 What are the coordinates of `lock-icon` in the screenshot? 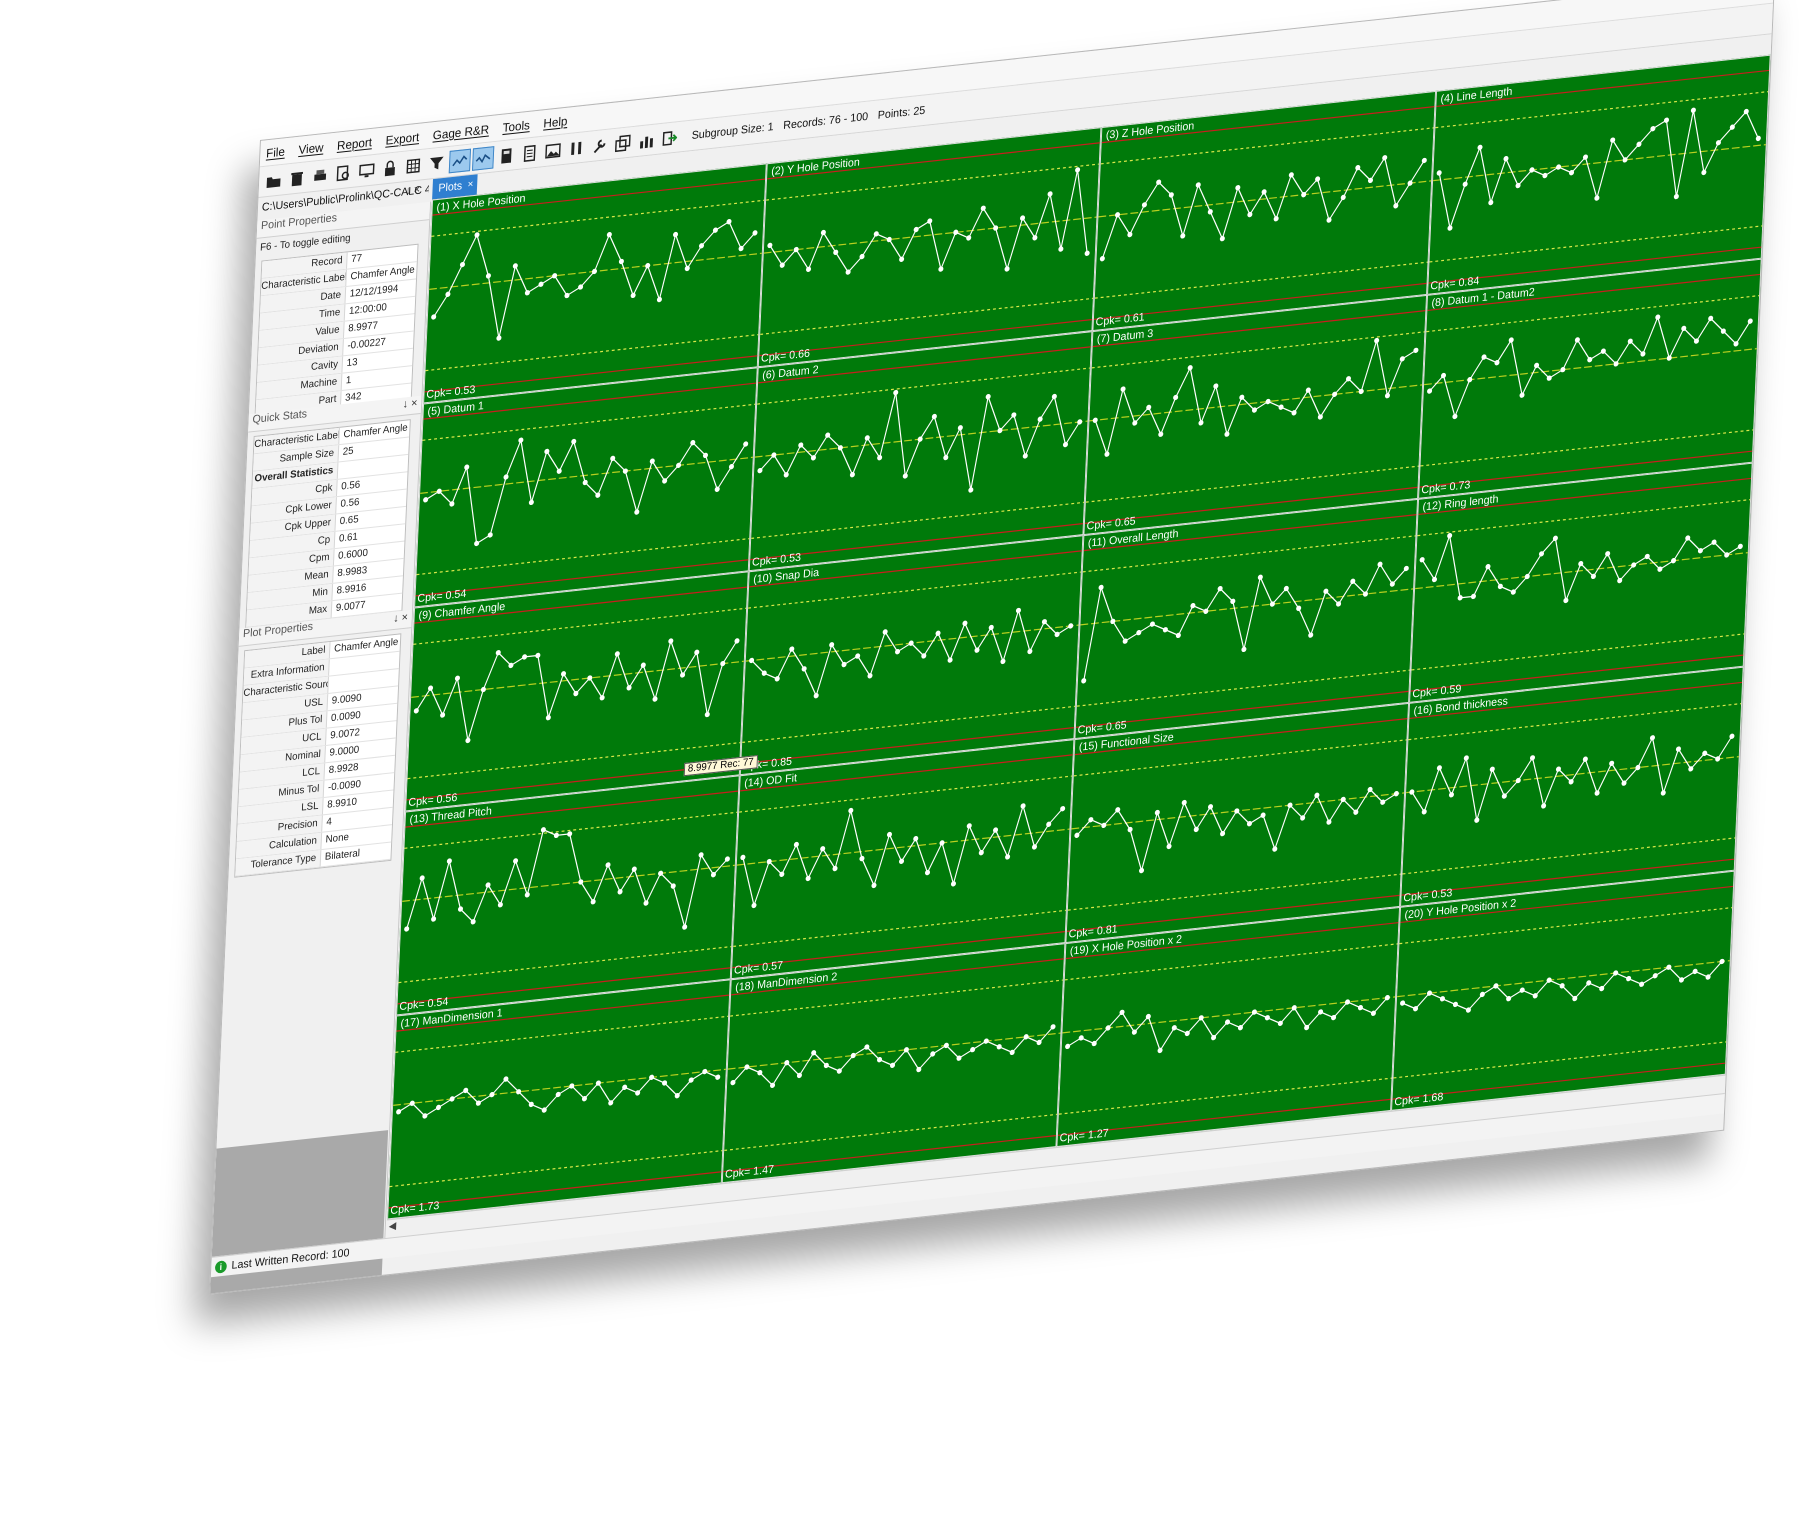 It's located at (390, 168).